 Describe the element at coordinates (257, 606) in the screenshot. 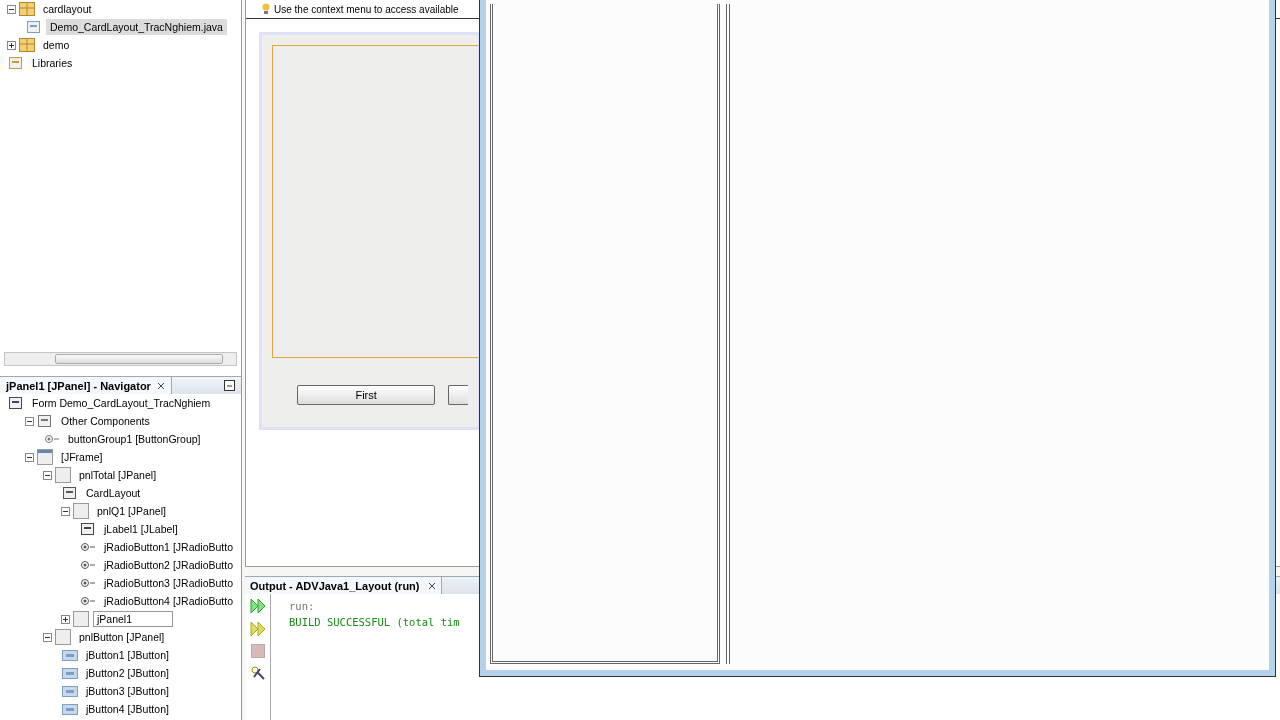

I see `rerun-icon` at that location.